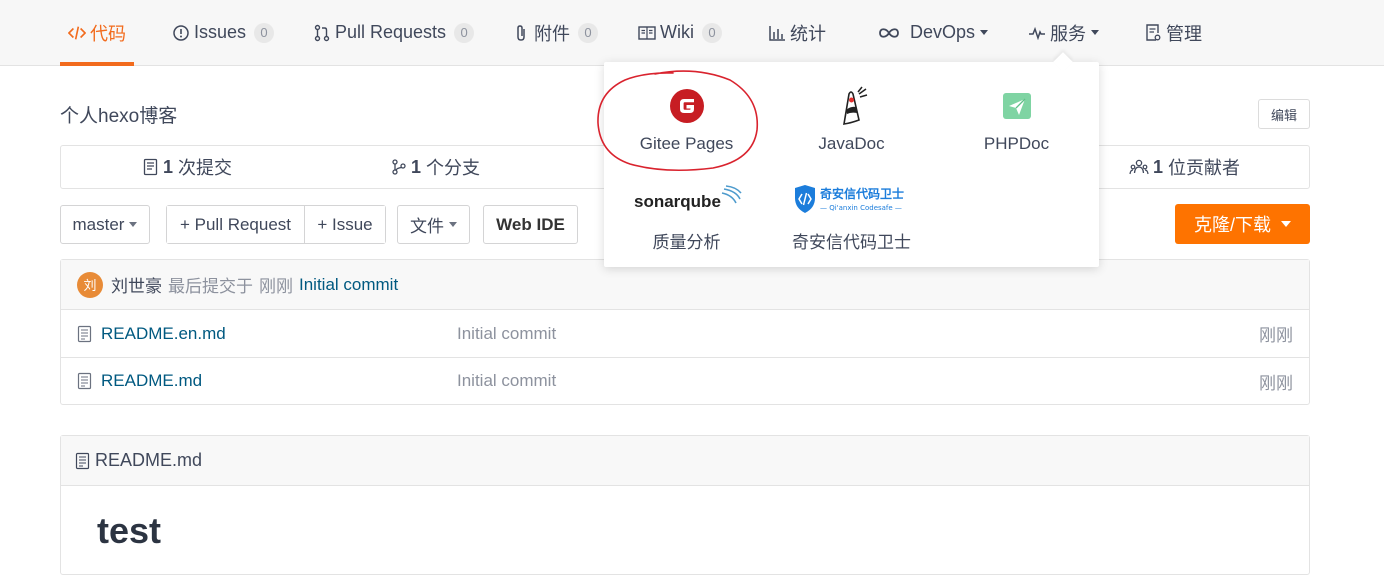 The height and width of the screenshot is (575, 1384). I want to click on phpdoc-logo, so click(1017, 106).